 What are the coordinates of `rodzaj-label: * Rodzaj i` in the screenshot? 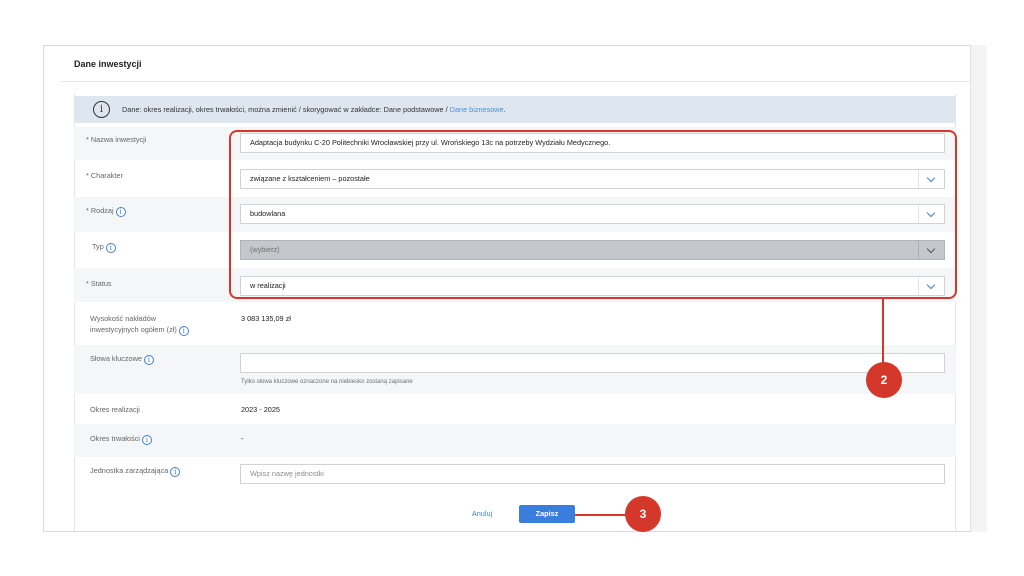 It's located at (106, 211).